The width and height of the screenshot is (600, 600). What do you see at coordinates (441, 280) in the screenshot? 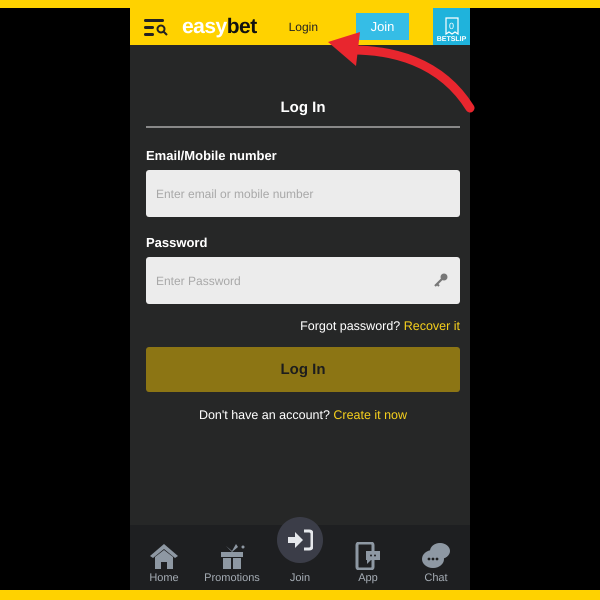
I see `key-icon` at bounding box center [441, 280].